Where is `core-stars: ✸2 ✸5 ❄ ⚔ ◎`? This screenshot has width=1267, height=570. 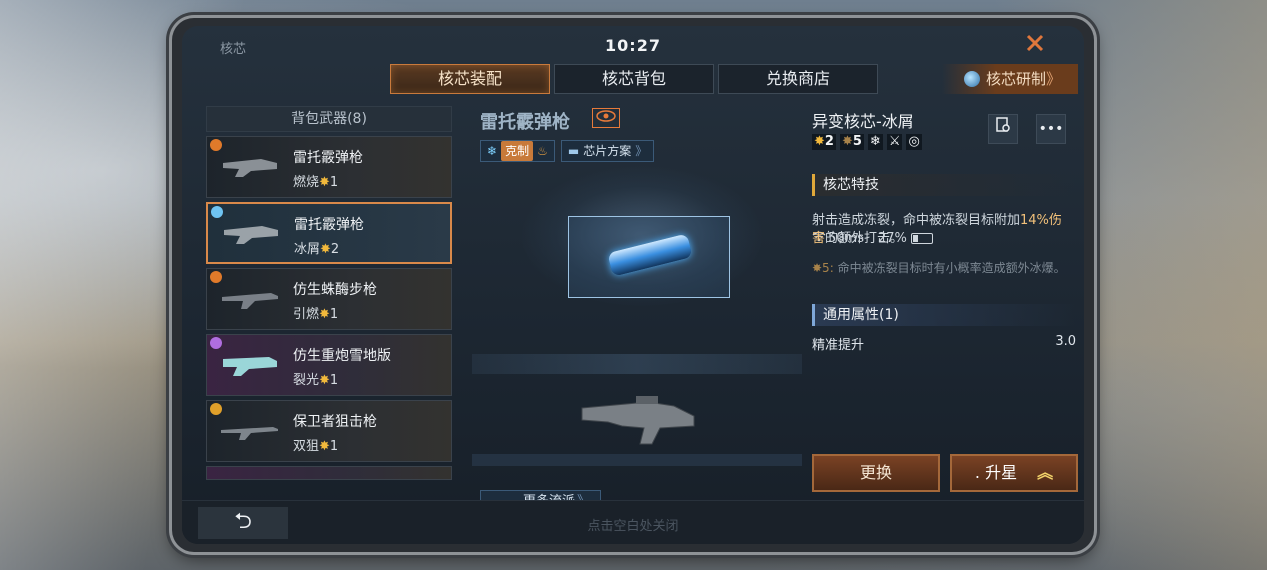 core-stars: ✸2 ✸5 ❄ ⚔ ◎ is located at coordinates (867, 142).